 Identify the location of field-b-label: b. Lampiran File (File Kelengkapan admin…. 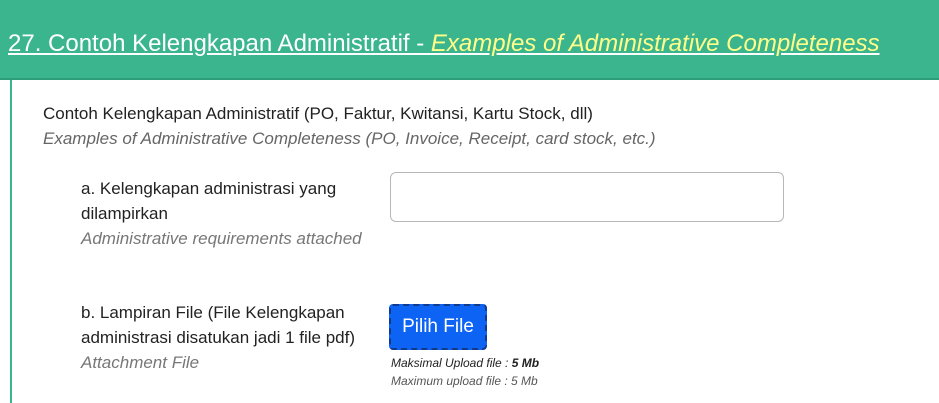
(226, 337).